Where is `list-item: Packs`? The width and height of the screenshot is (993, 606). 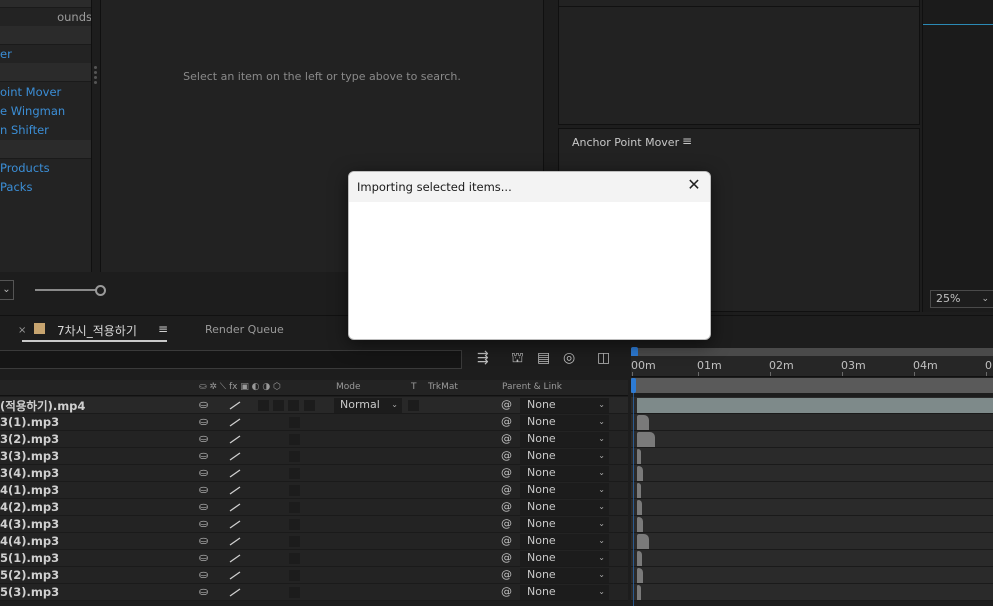
list-item: Packs is located at coordinates (45, 187).